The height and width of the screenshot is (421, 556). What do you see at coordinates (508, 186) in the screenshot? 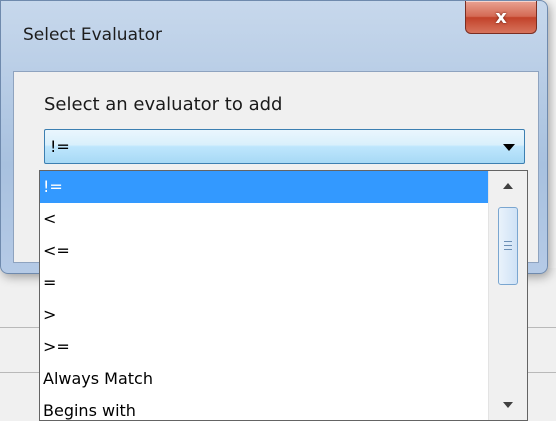
I see `scroll-up-arrow-icon` at bounding box center [508, 186].